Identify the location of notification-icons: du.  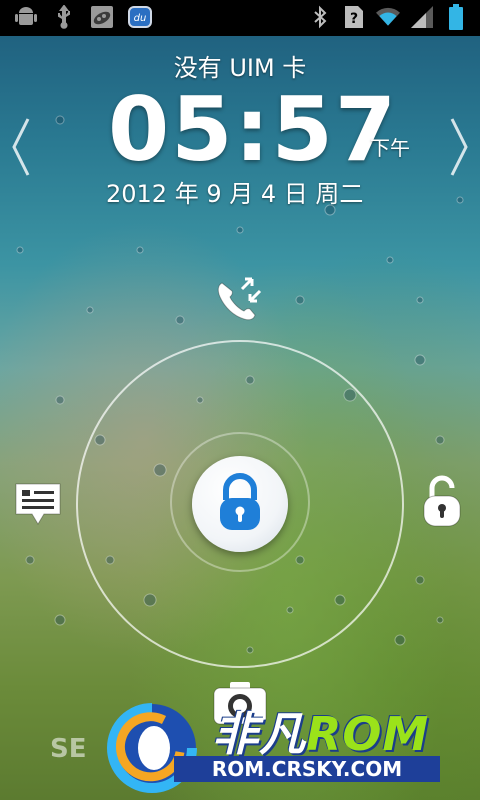
(83, 17).